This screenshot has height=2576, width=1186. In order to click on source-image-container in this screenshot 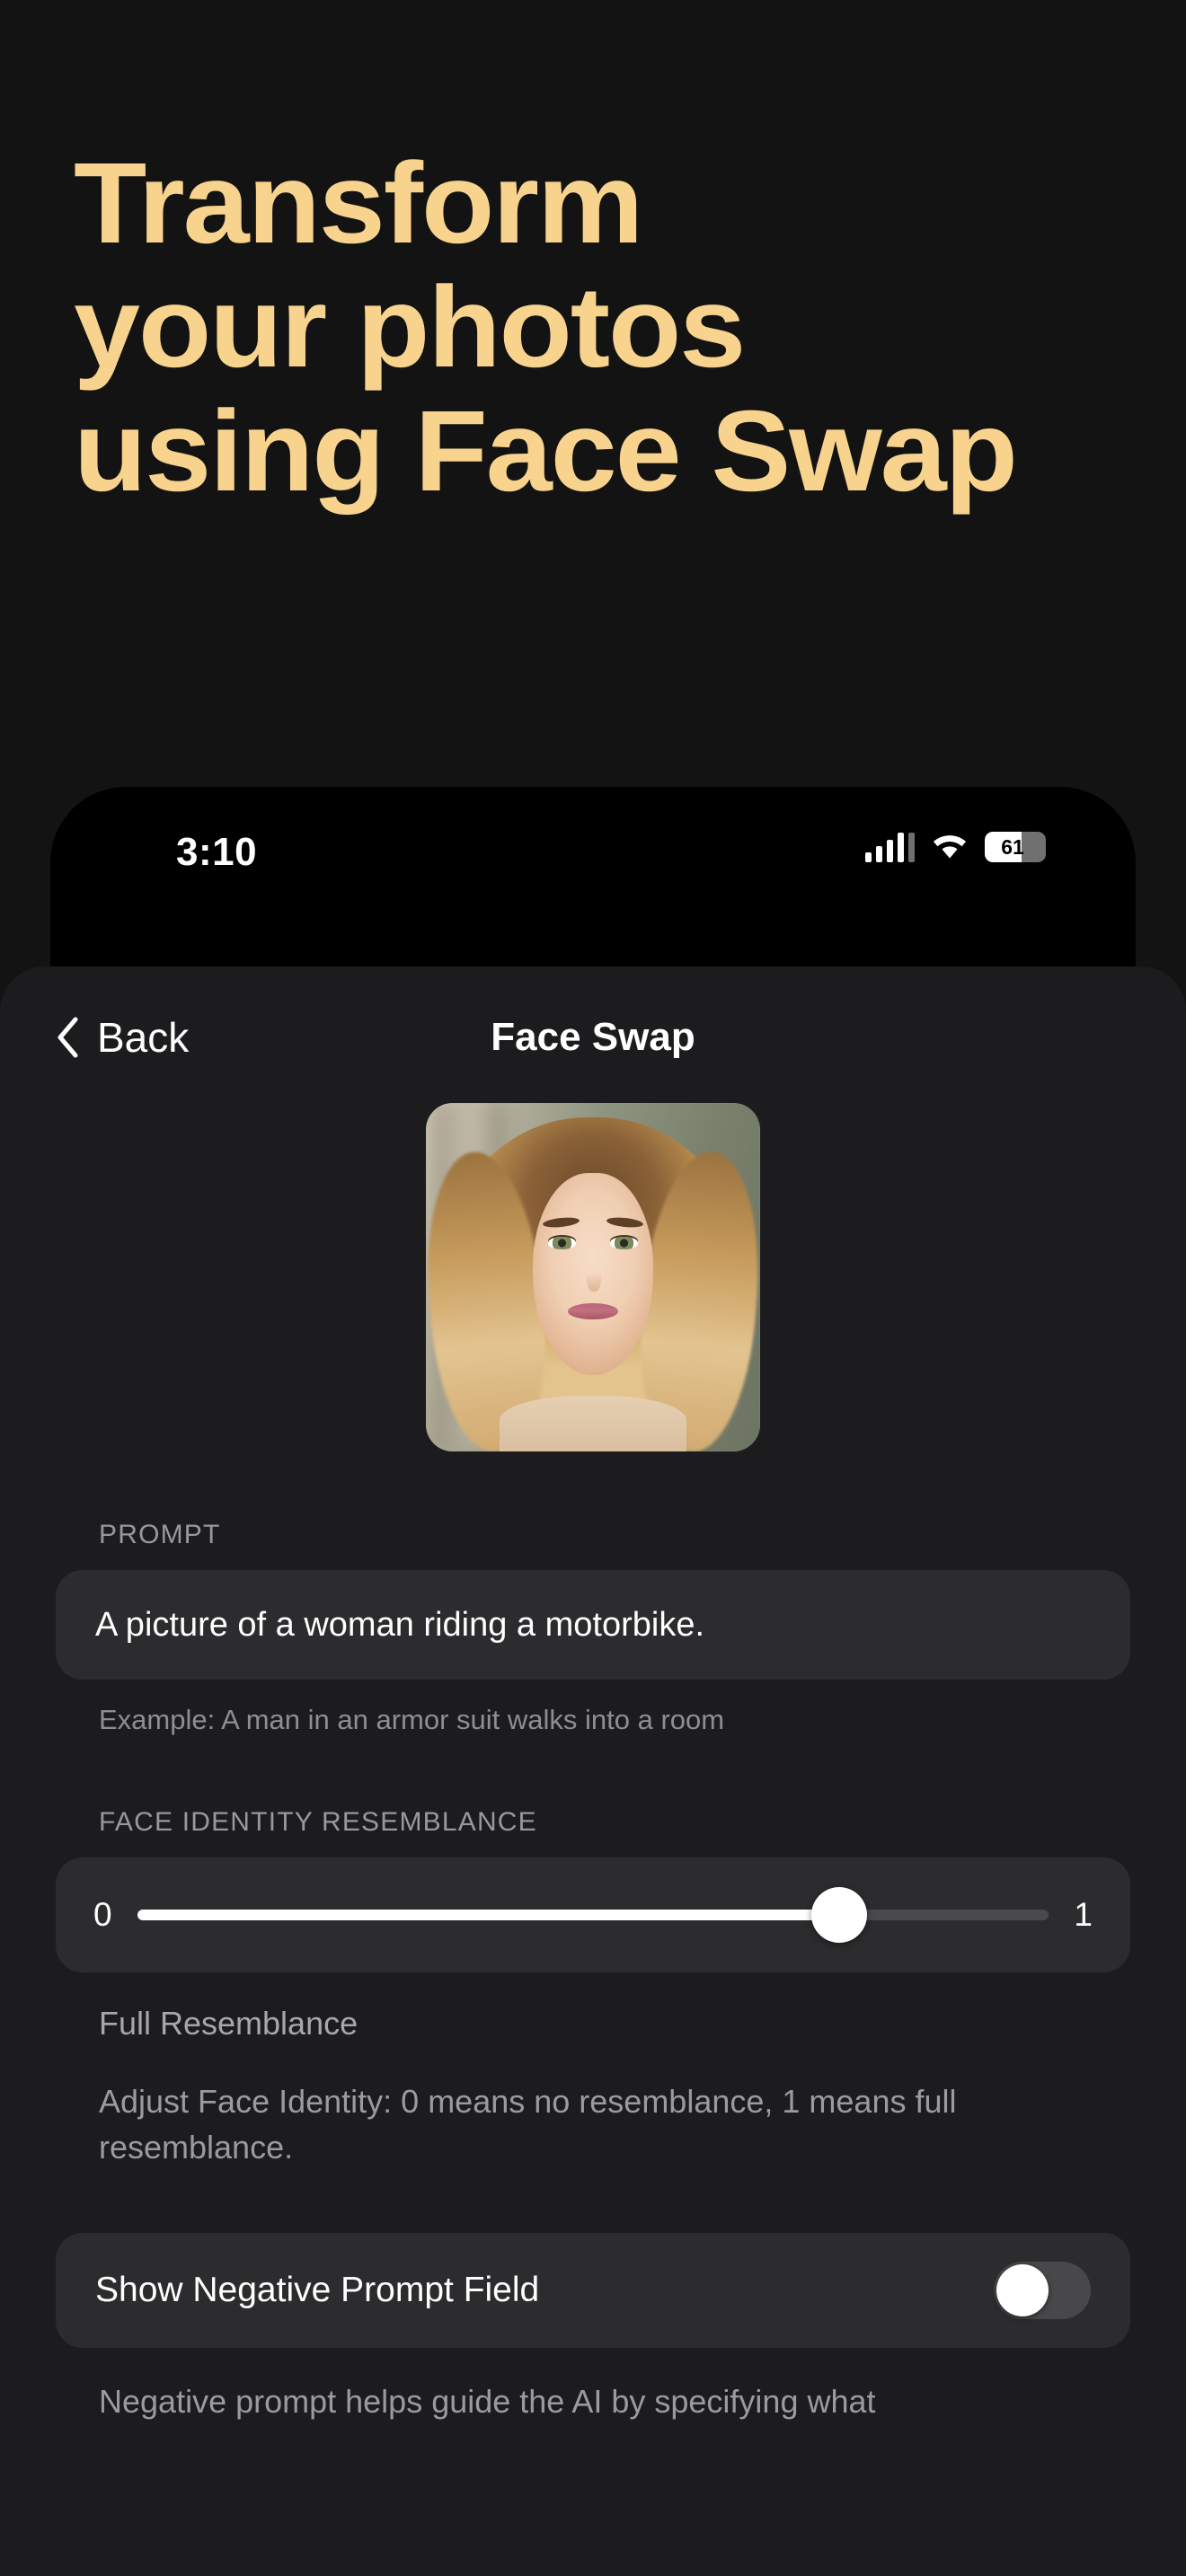, I will do `click(593, 1277)`.